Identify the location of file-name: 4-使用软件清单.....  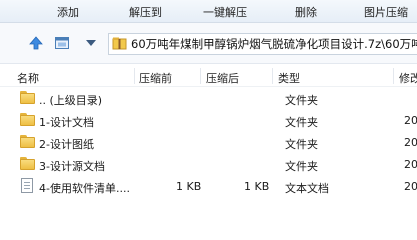
(84, 188).